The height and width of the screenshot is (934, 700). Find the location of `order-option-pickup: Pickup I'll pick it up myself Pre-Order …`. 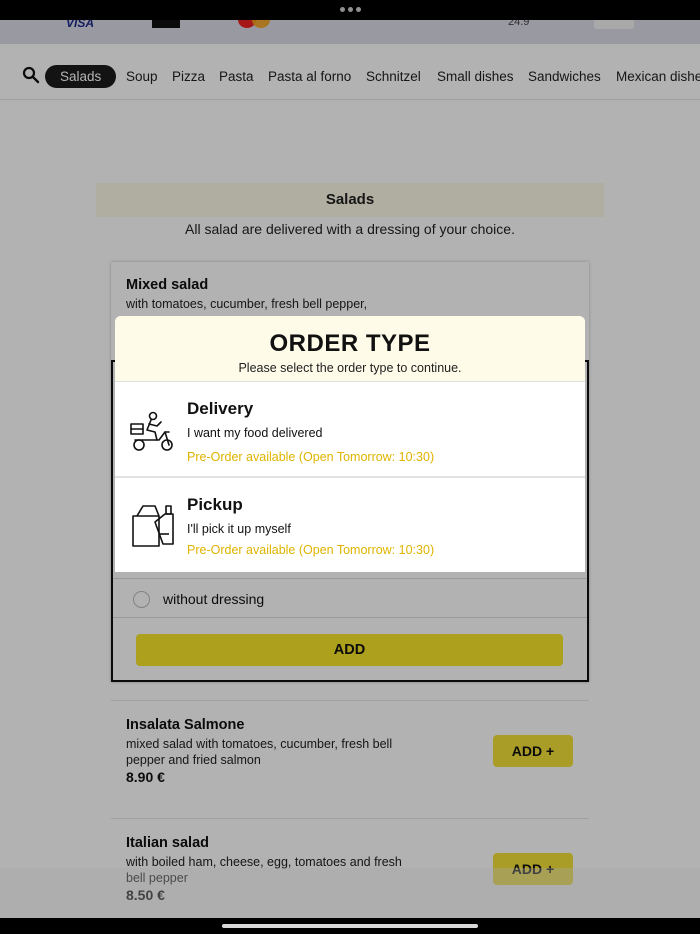

order-option-pickup: Pickup I'll pick it up myself Pre-Order … is located at coordinates (350, 526).